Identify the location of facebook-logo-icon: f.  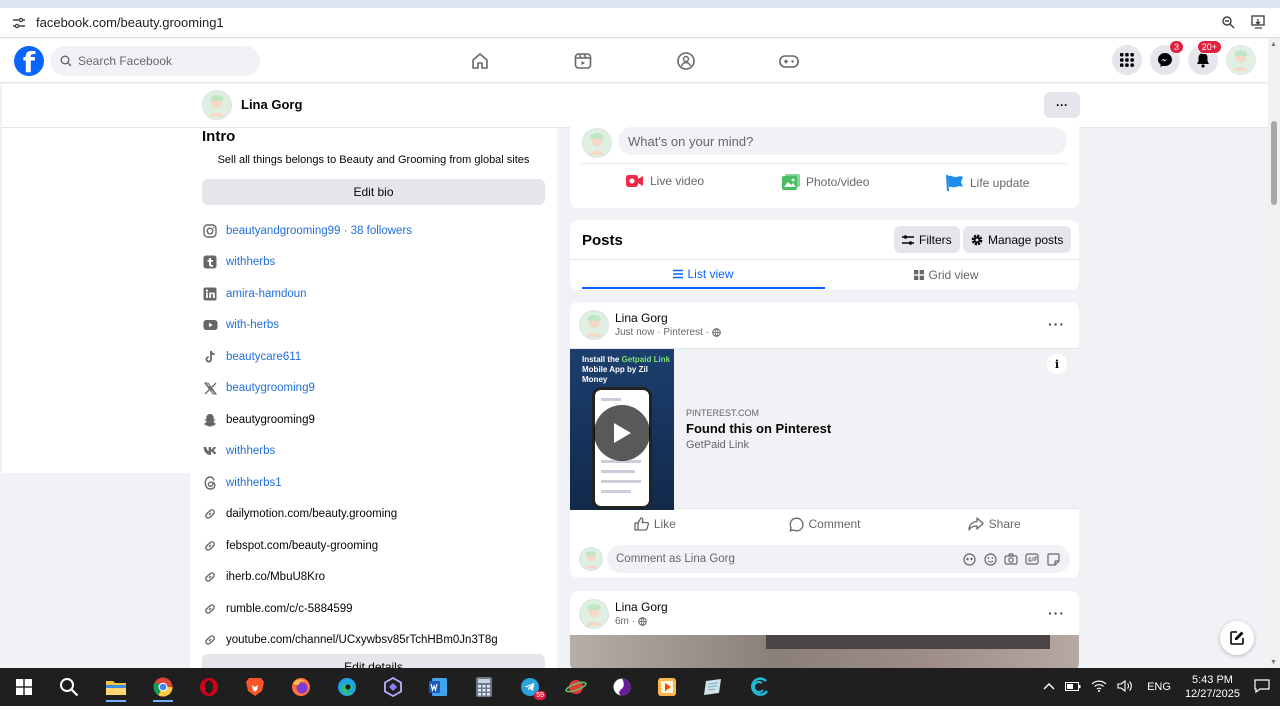
(29, 61).